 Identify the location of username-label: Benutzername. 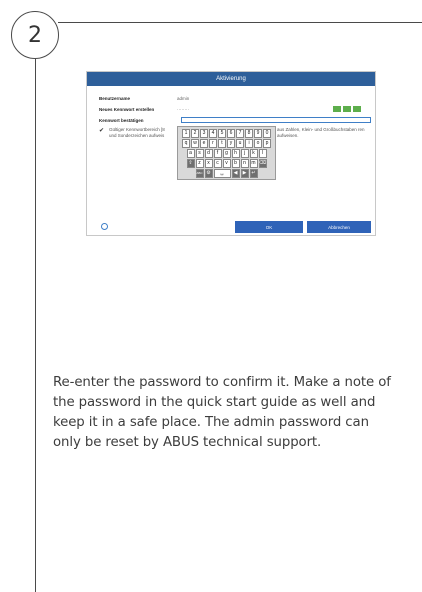
(115, 98).